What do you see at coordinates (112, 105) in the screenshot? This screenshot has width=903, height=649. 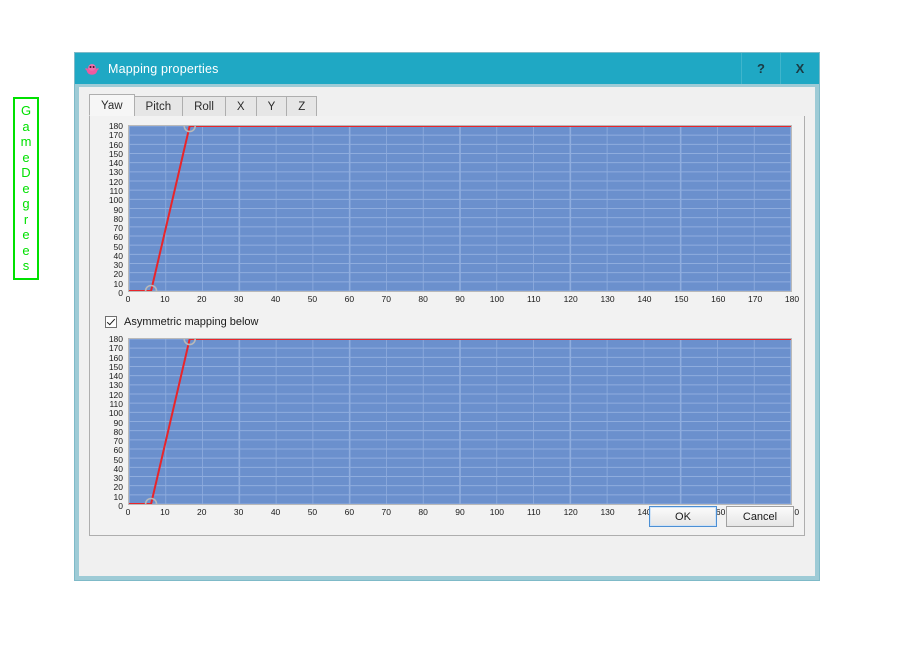 I see `tab-yaw: Yaw` at bounding box center [112, 105].